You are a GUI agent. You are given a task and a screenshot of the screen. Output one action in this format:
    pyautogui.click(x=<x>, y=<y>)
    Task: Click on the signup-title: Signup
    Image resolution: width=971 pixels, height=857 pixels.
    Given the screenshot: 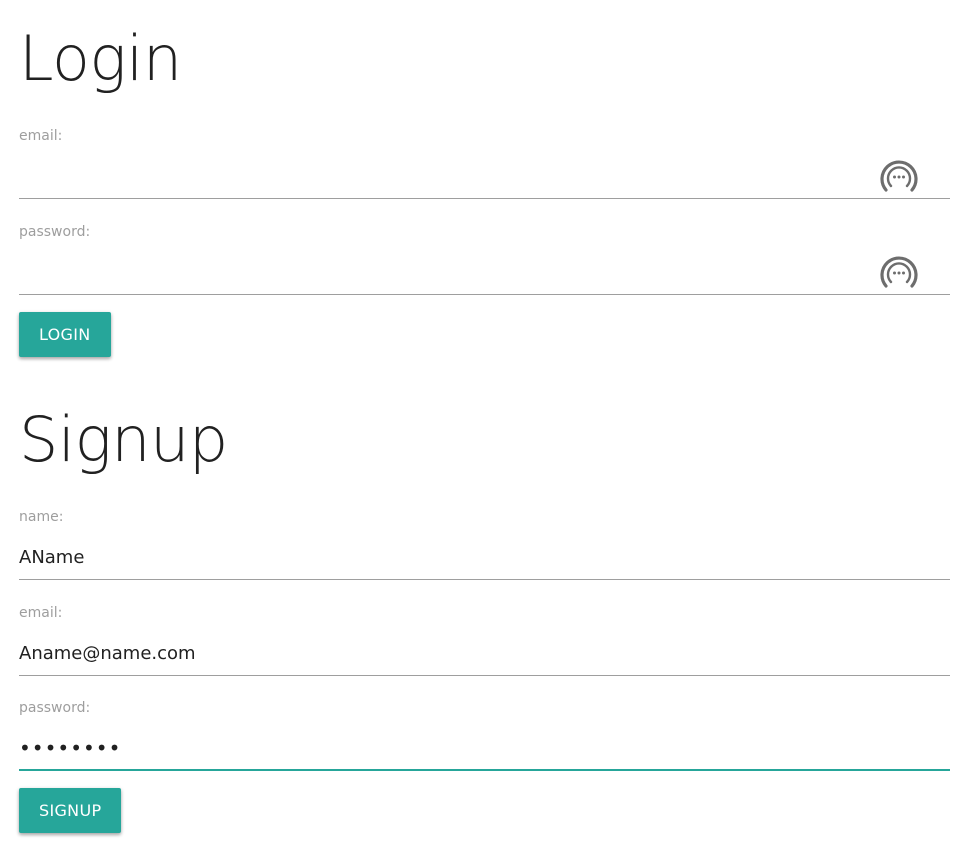 What is the action you would take?
    pyautogui.click(x=123, y=439)
    